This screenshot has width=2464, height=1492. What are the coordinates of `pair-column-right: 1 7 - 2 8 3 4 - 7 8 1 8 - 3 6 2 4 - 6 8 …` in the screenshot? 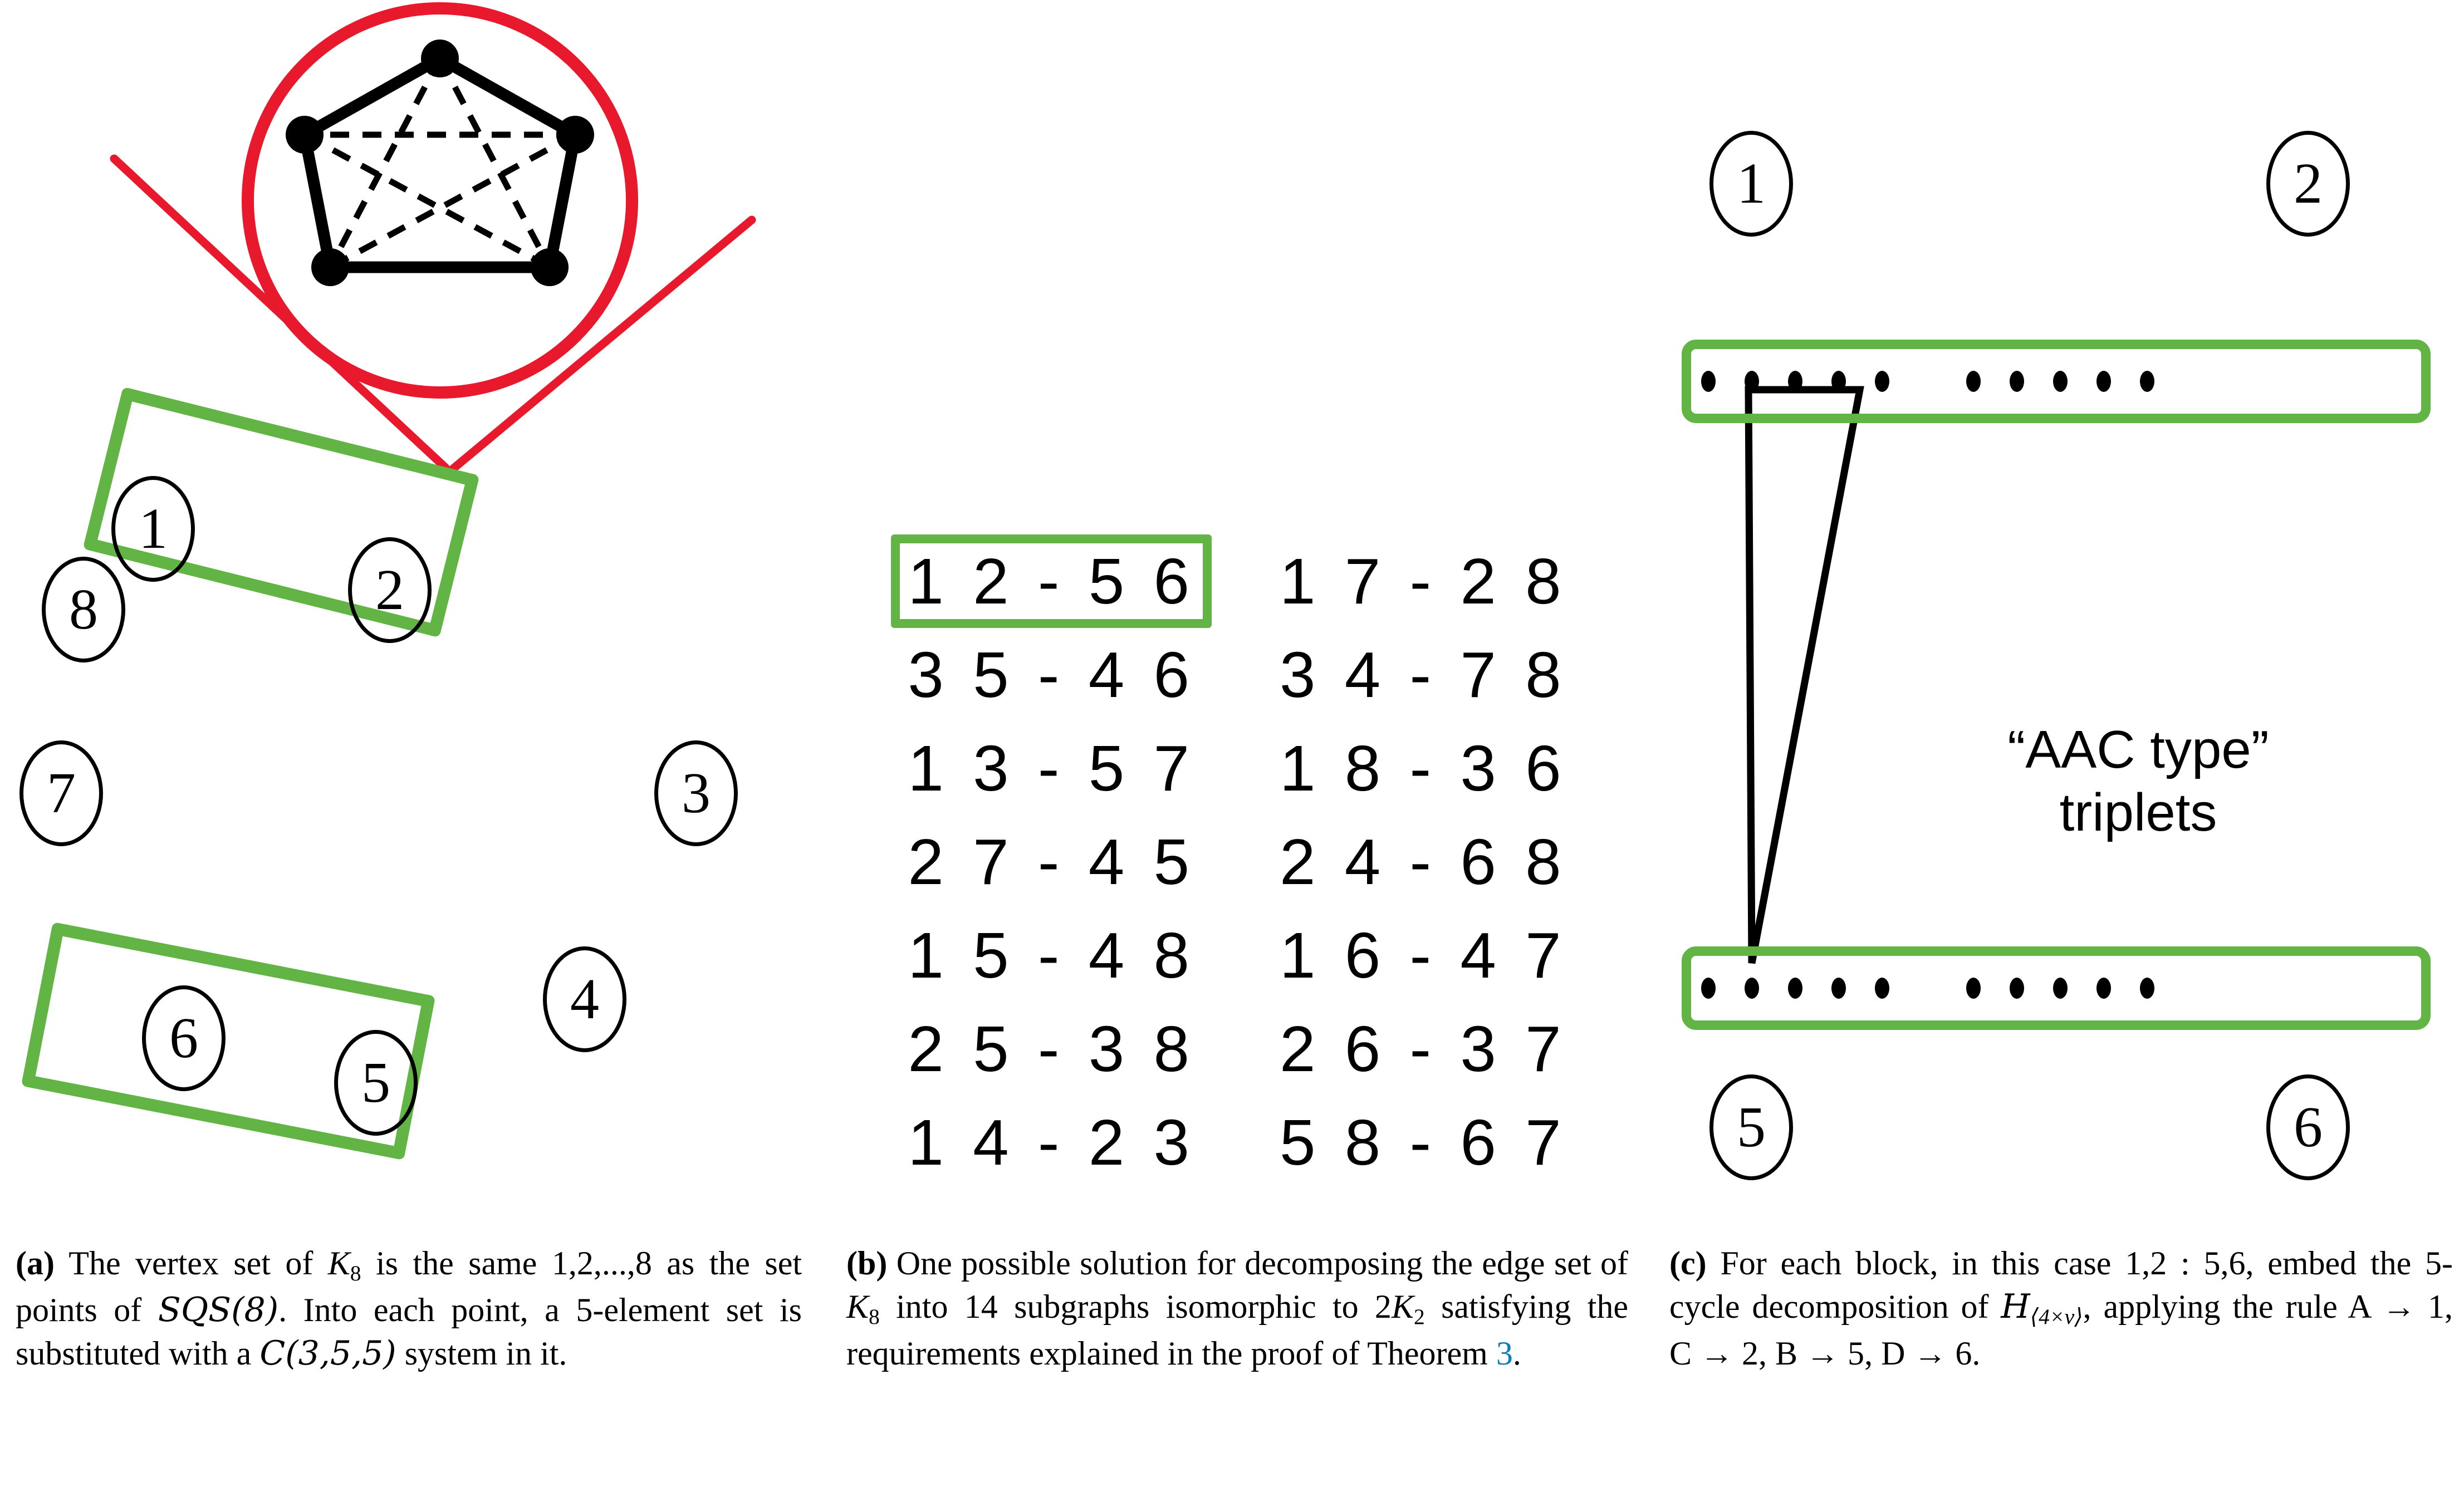 It's located at (1423, 862).